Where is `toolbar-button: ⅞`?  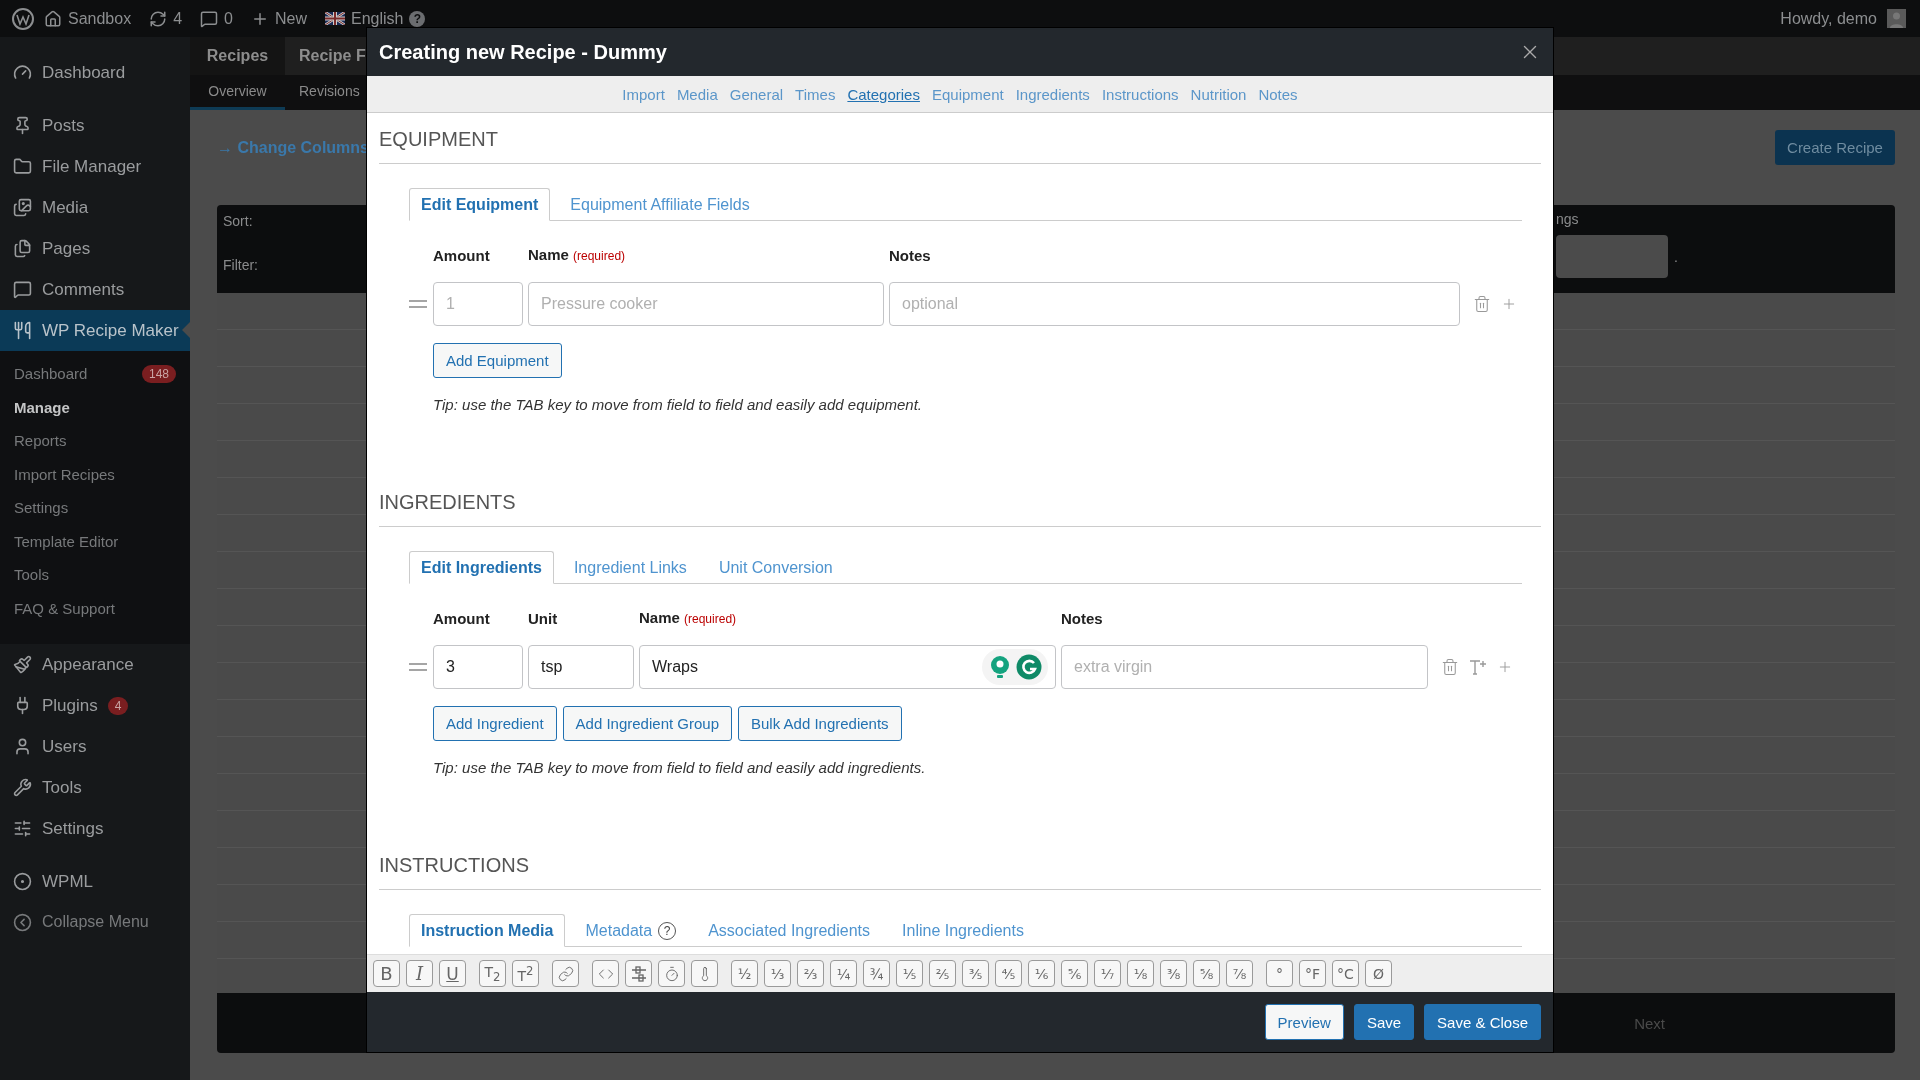
toolbar-button: ⅞ is located at coordinates (1239, 973).